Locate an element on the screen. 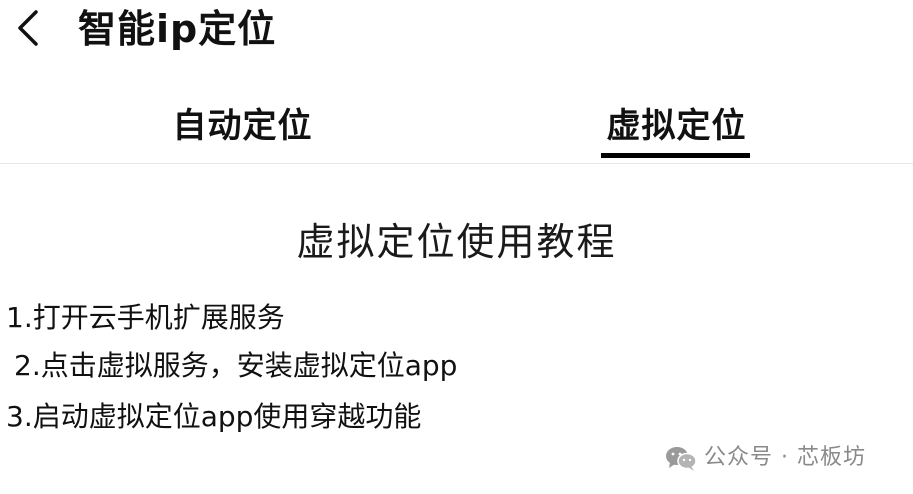 The width and height of the screenshot is (913, 494). watermark-text: 公众号 · 芯板坊 is located at coordinates (785, 457).